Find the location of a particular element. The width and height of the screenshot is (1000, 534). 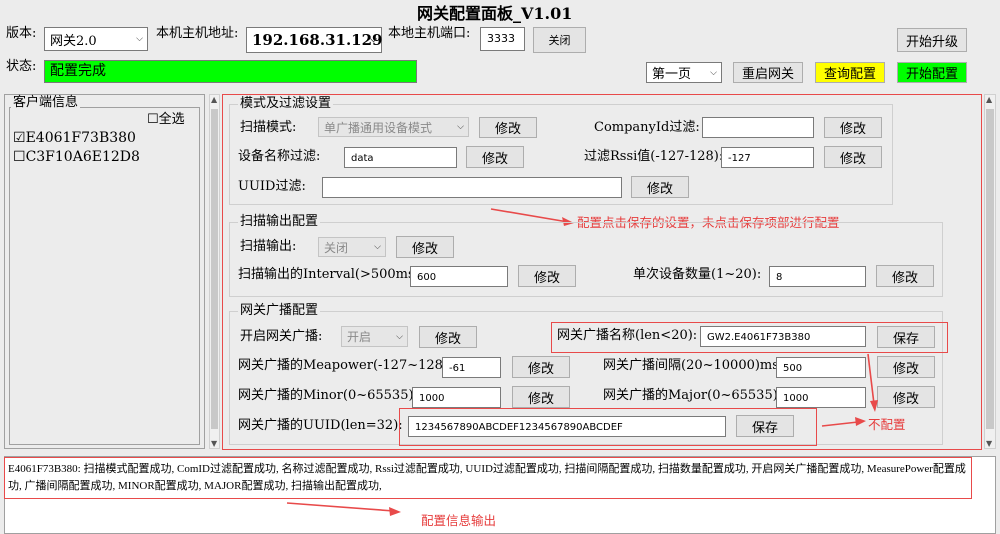

gw-enable-select: 开启 ⌵ is located at coordinates (374, 336).